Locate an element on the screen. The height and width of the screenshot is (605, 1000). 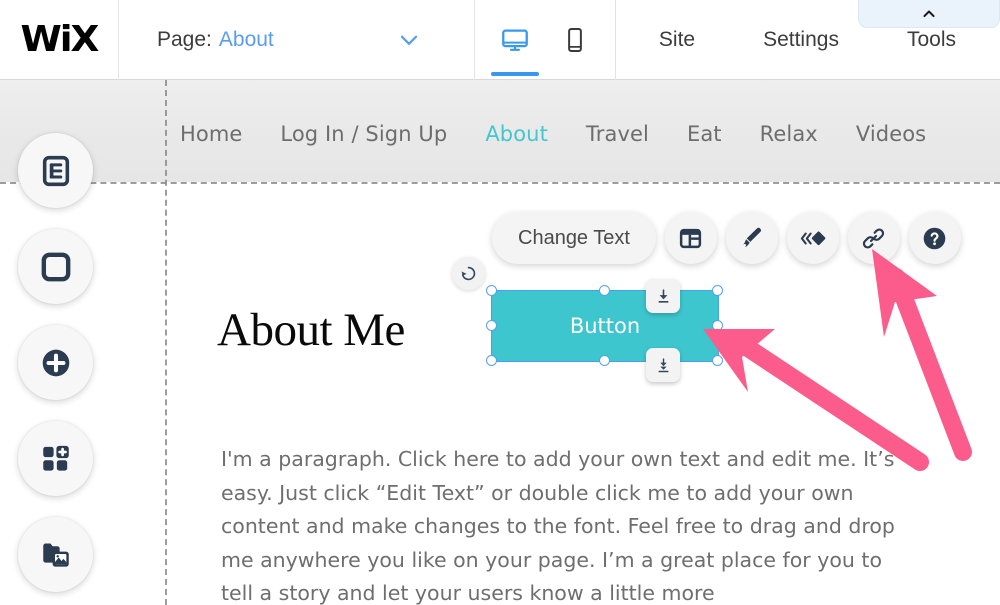
mobile-view-button is located at coordinates (575, 40).